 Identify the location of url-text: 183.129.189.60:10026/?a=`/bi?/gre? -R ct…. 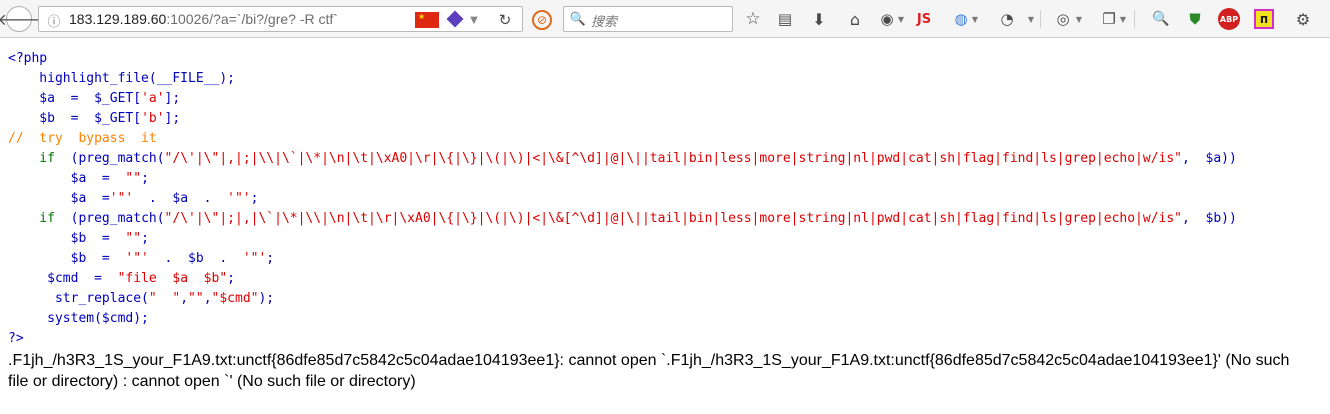
(203, 19).